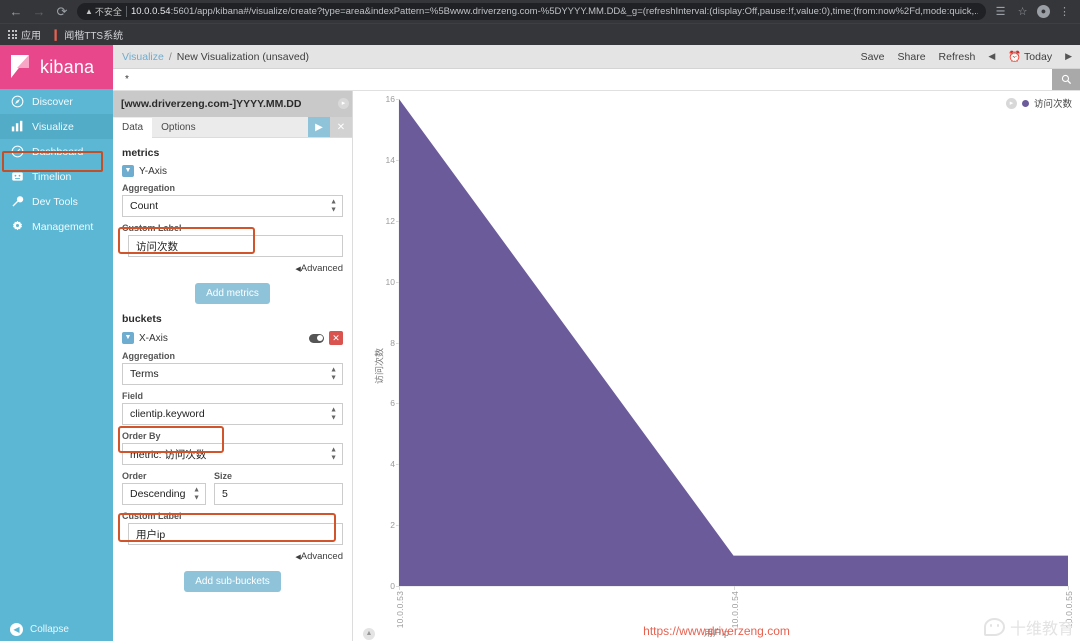 The width and height of the screenshot is (1080, 641). I want to click on bucket-order-row: ▲▼, so click(164, 494).